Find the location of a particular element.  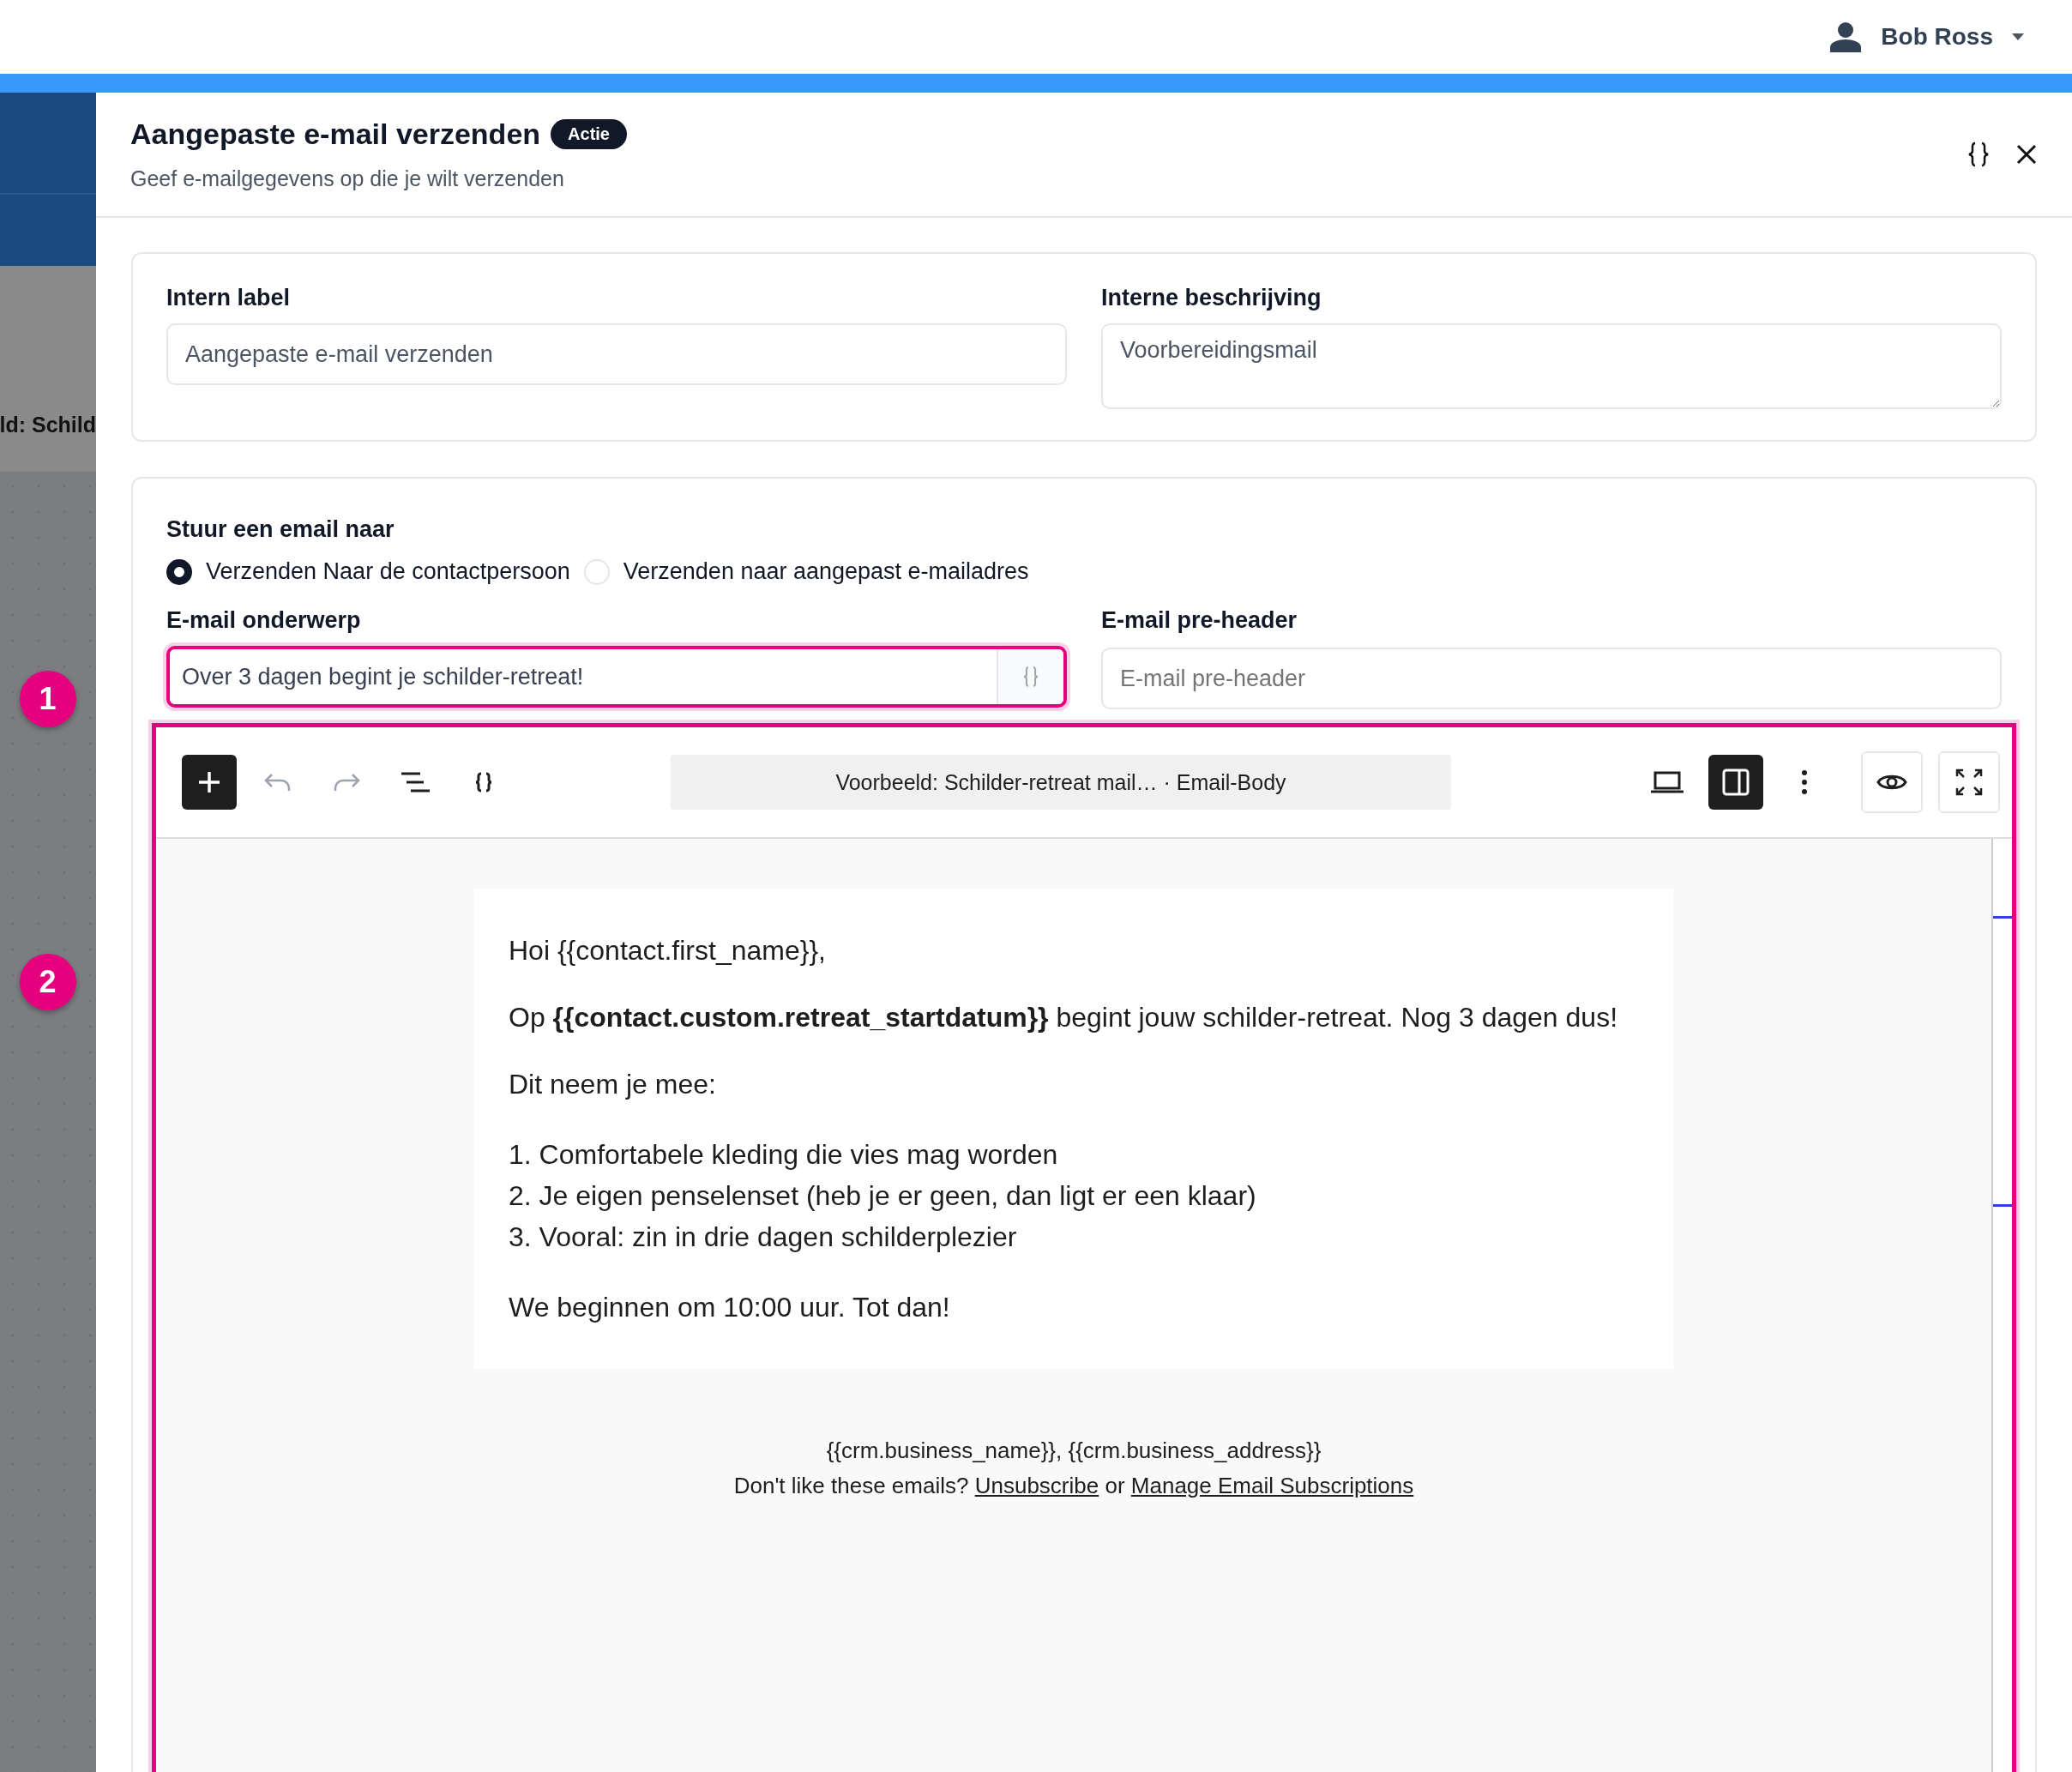

list-item: 1. Comfortabele kleding die vies mag worden is located at coordinates (784, 1155).